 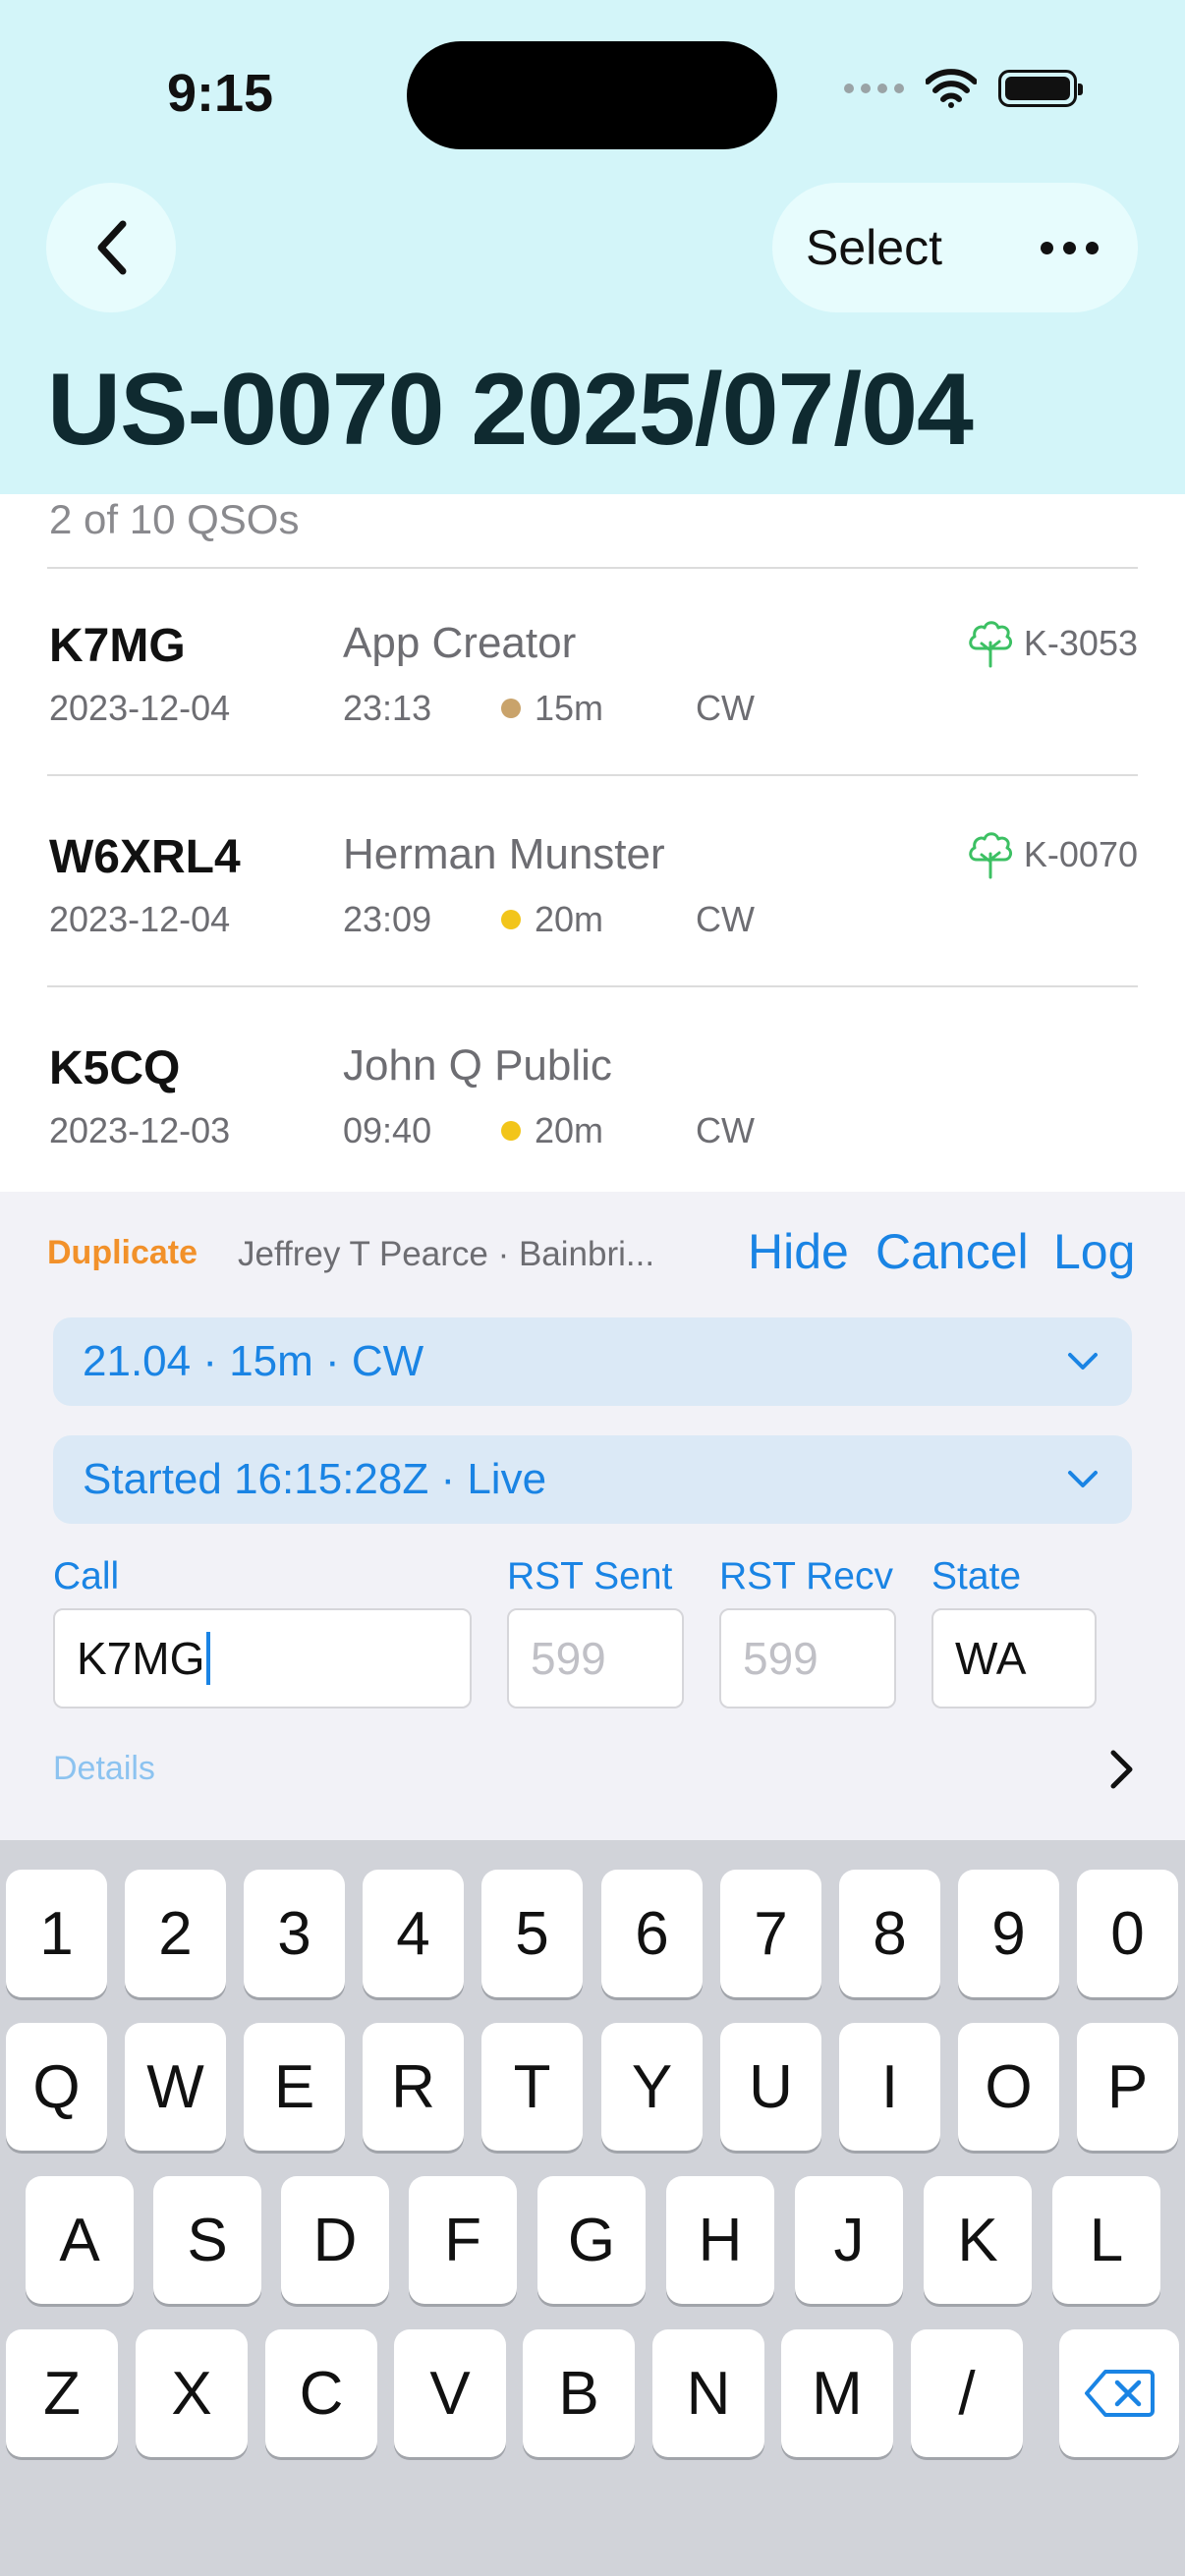 I want to click on key-o: O, so click(x=1009, y=2087).